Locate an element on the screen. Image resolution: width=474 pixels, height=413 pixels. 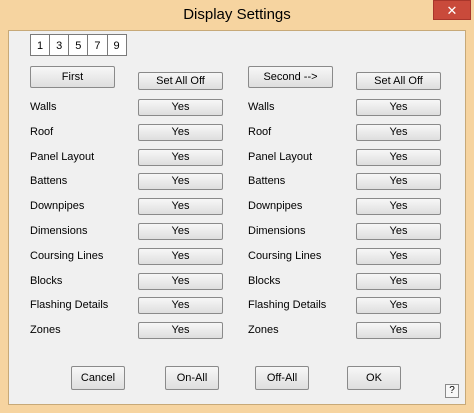
row-label-right: Walls is located at coordinates (261, 107).